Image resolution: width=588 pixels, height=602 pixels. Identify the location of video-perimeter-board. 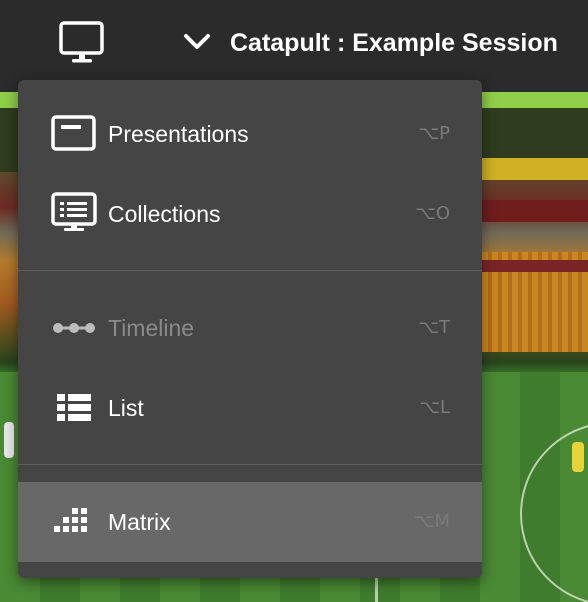
(535, 266).